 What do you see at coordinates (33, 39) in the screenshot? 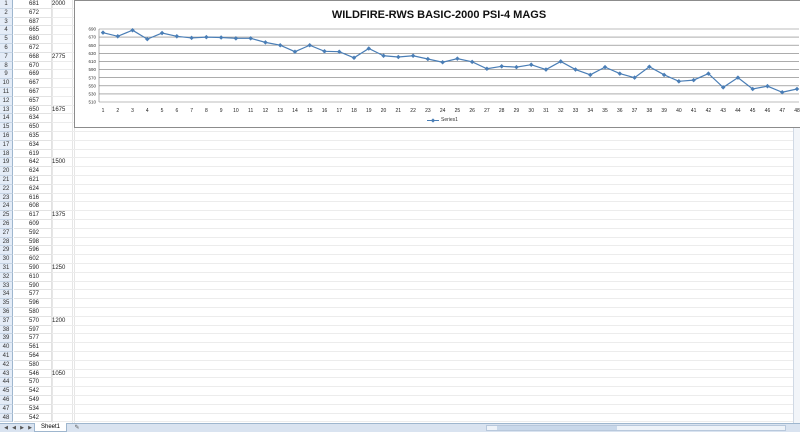
I see `cell-a: 680` at bounding box center [33, 39].